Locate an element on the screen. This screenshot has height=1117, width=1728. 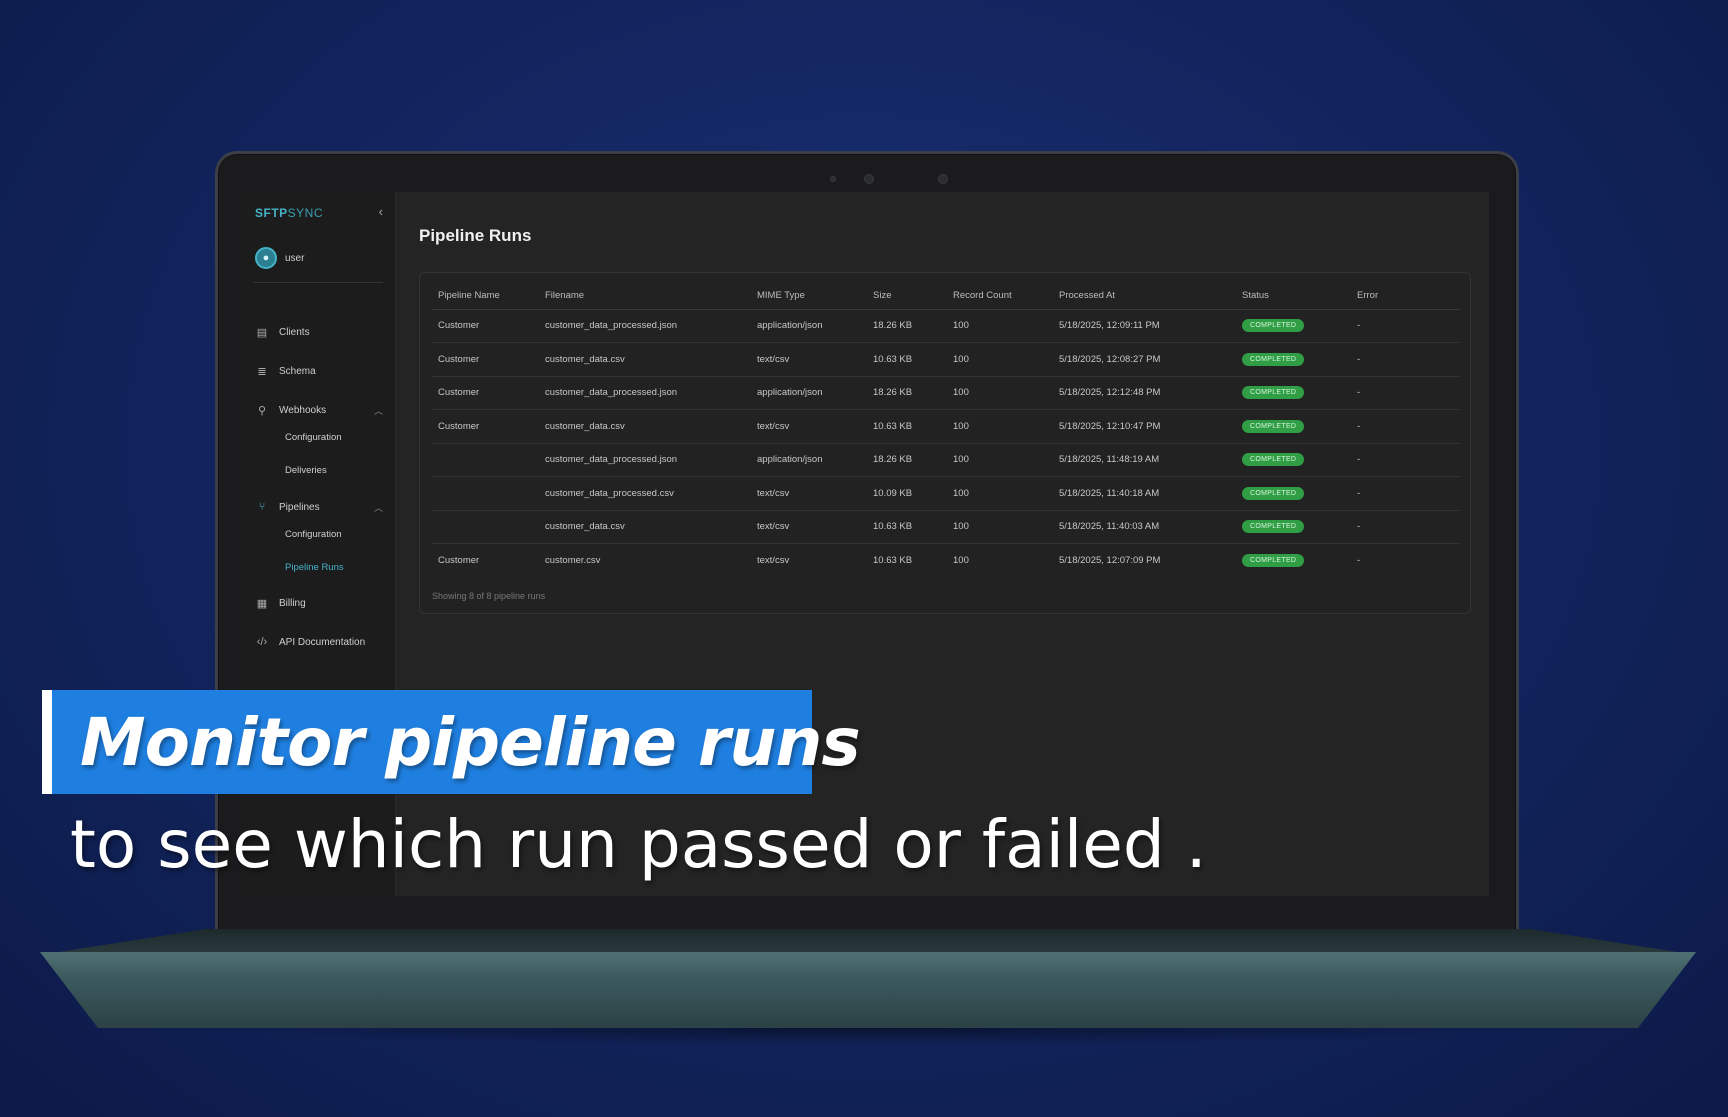
sidebar-item-label: Billing is located at coordinates (292, 603).